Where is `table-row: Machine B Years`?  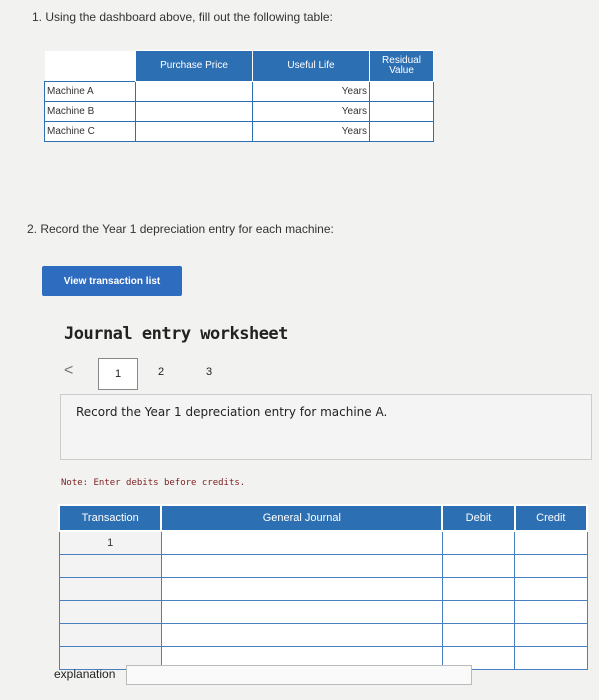 table-row: Machine B Years is located at coordinates (239, 111).